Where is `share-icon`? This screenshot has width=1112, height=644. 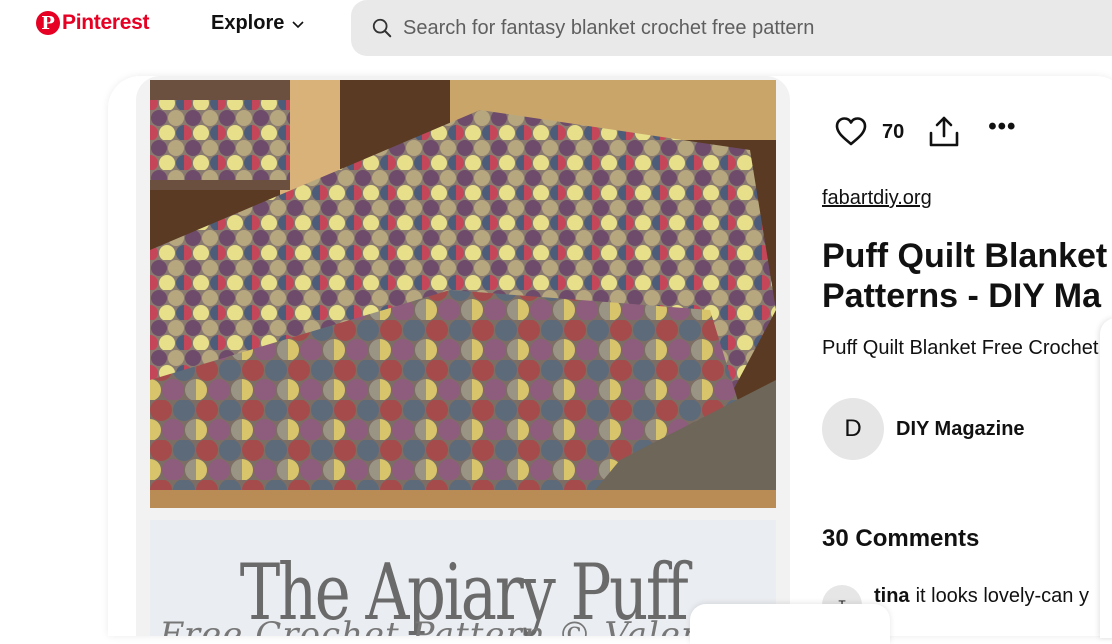
share-icon is located at coordinates (944, 132).